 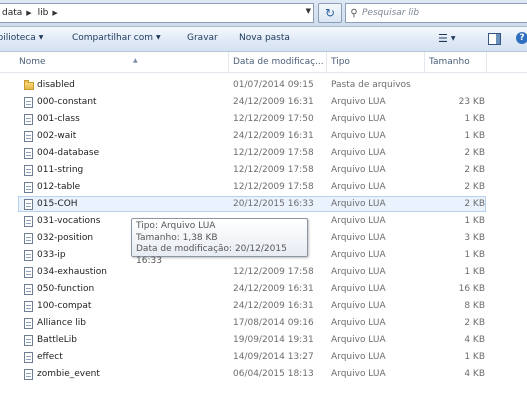 I want to click on file-name: 004-database, so click(x=68, y=153).